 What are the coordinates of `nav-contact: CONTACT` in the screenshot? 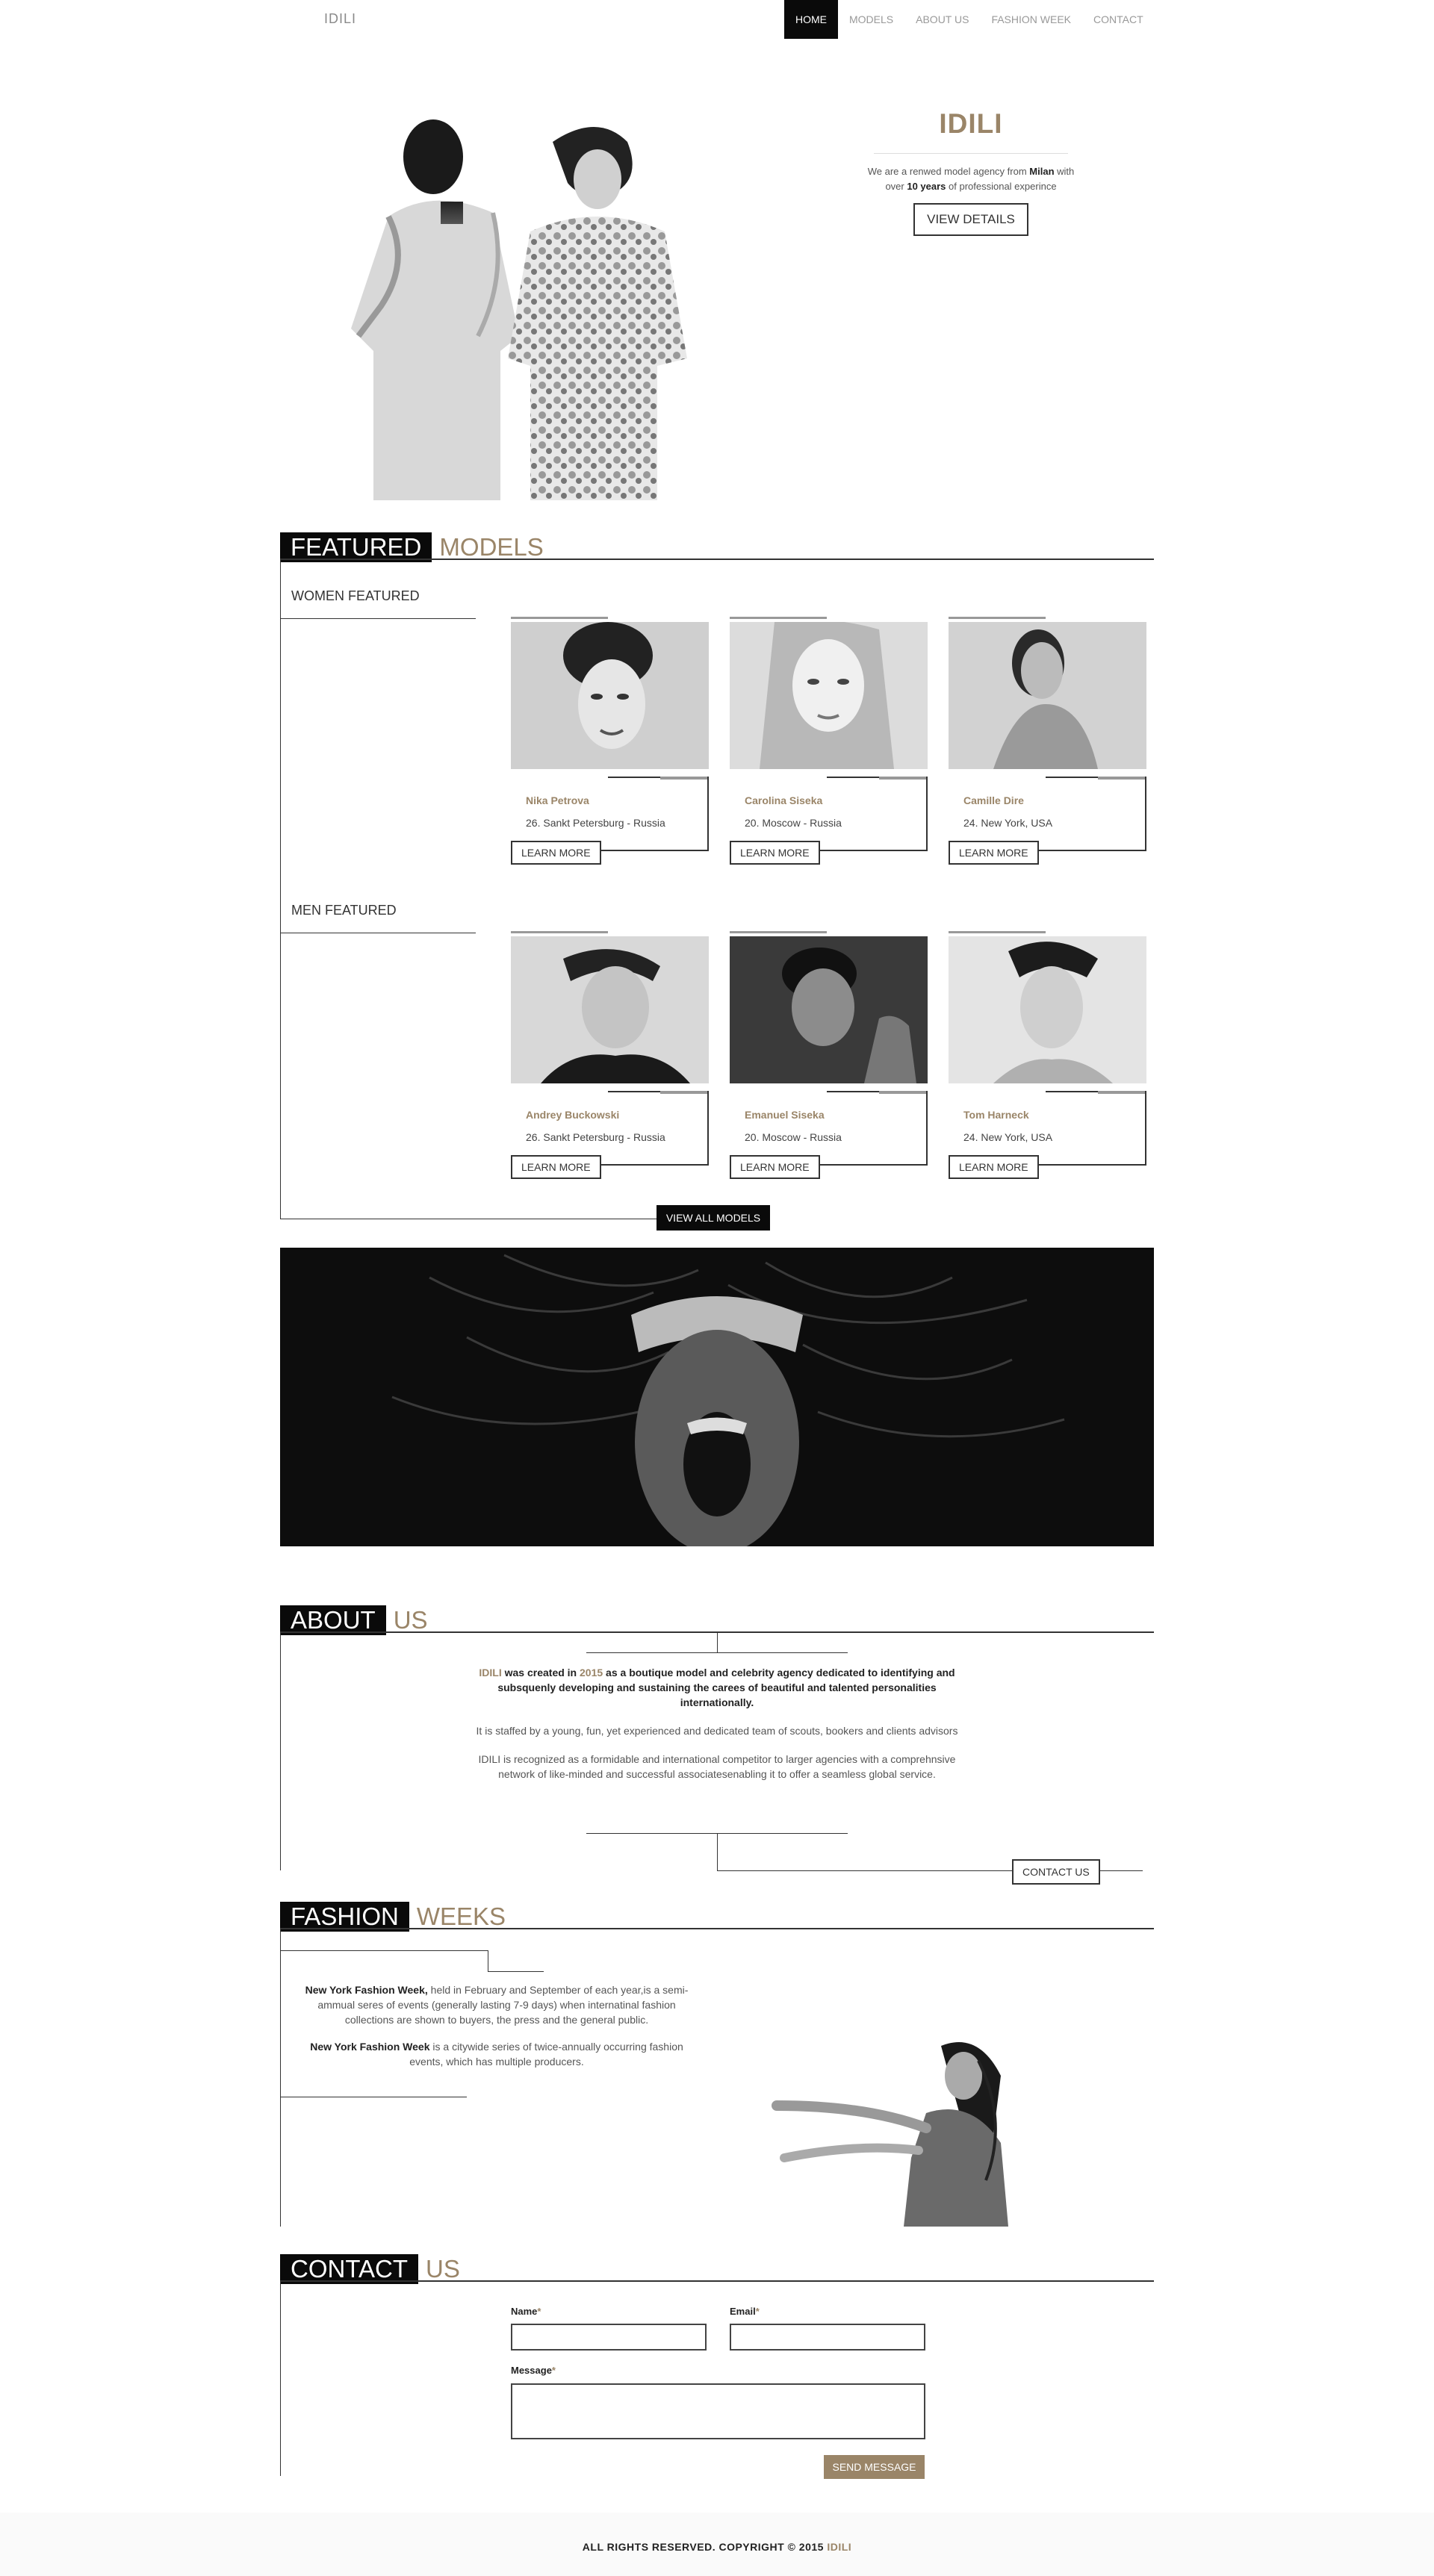 It's located at (1118, 19).